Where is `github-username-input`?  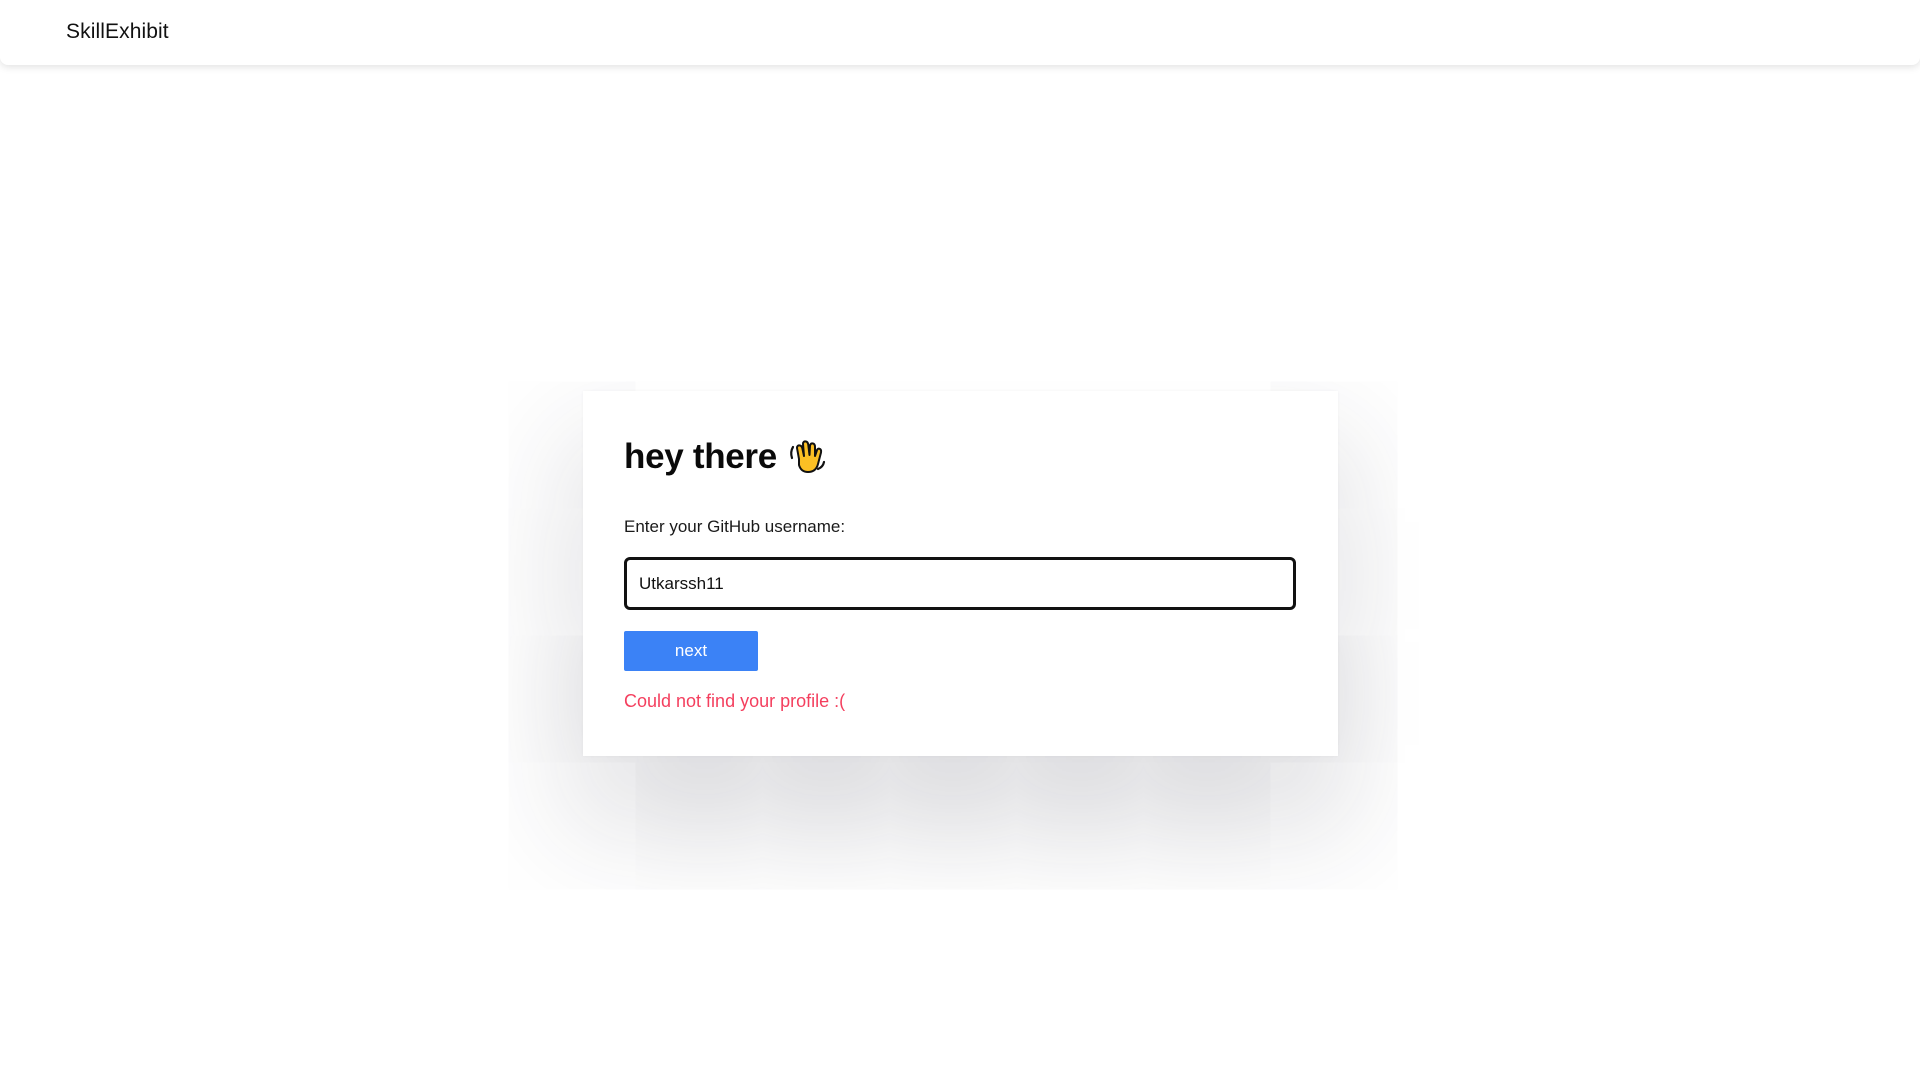 github-username-input is located at coordinates (960, 583).